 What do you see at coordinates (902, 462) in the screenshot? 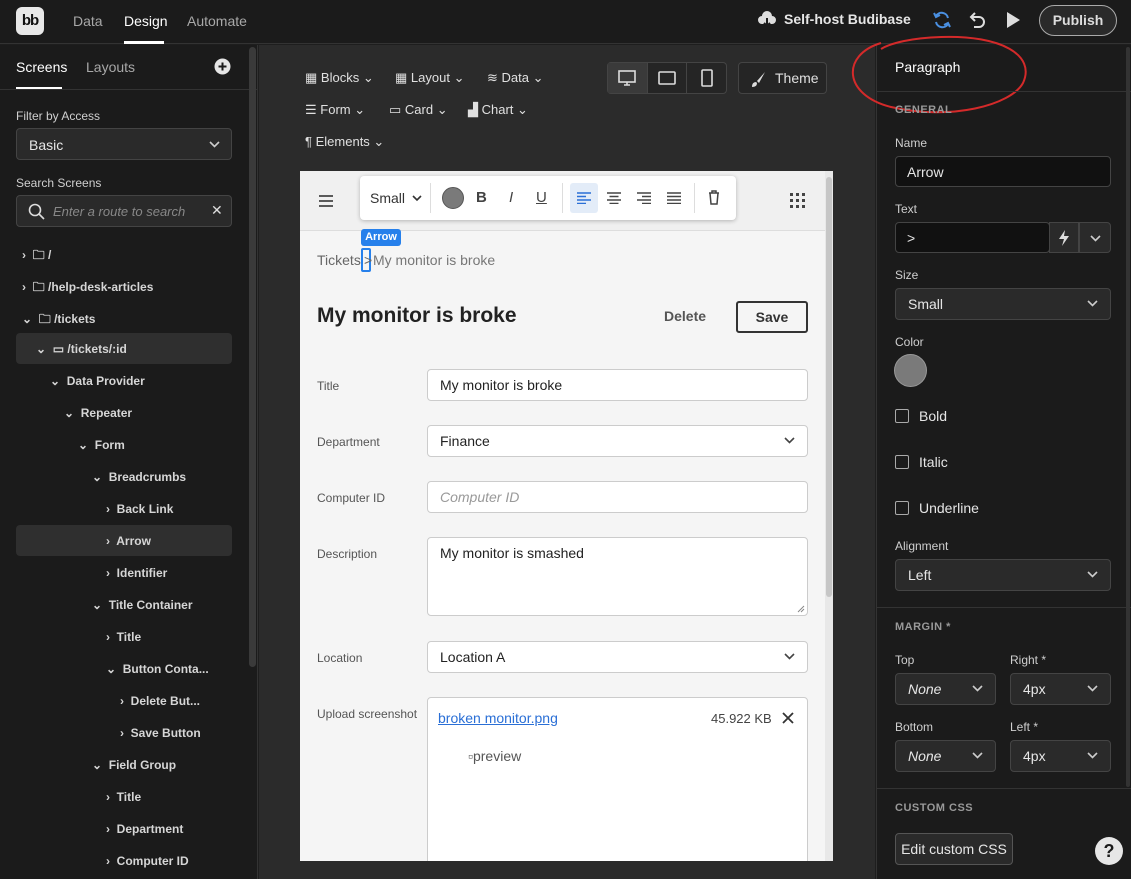
I see `italic-checkbox` at bounding box center [902, 462].